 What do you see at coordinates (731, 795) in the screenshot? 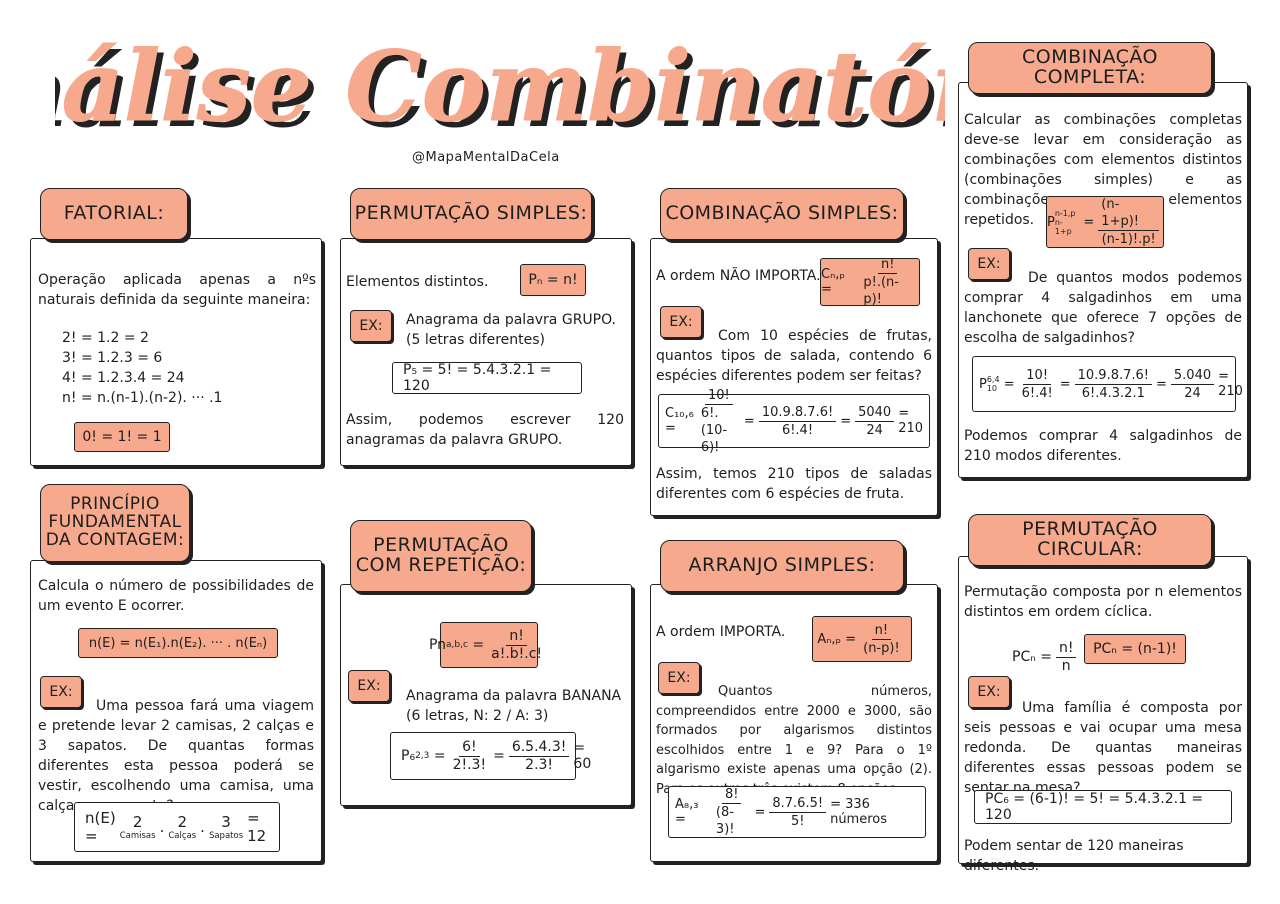
I see `fraction-numerator: 8!` at bounding box center [731, 795].